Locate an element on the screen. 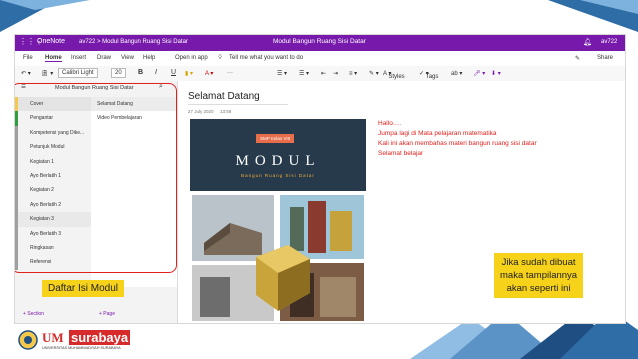  tab-home: Home is located at coordinates (53, 58).